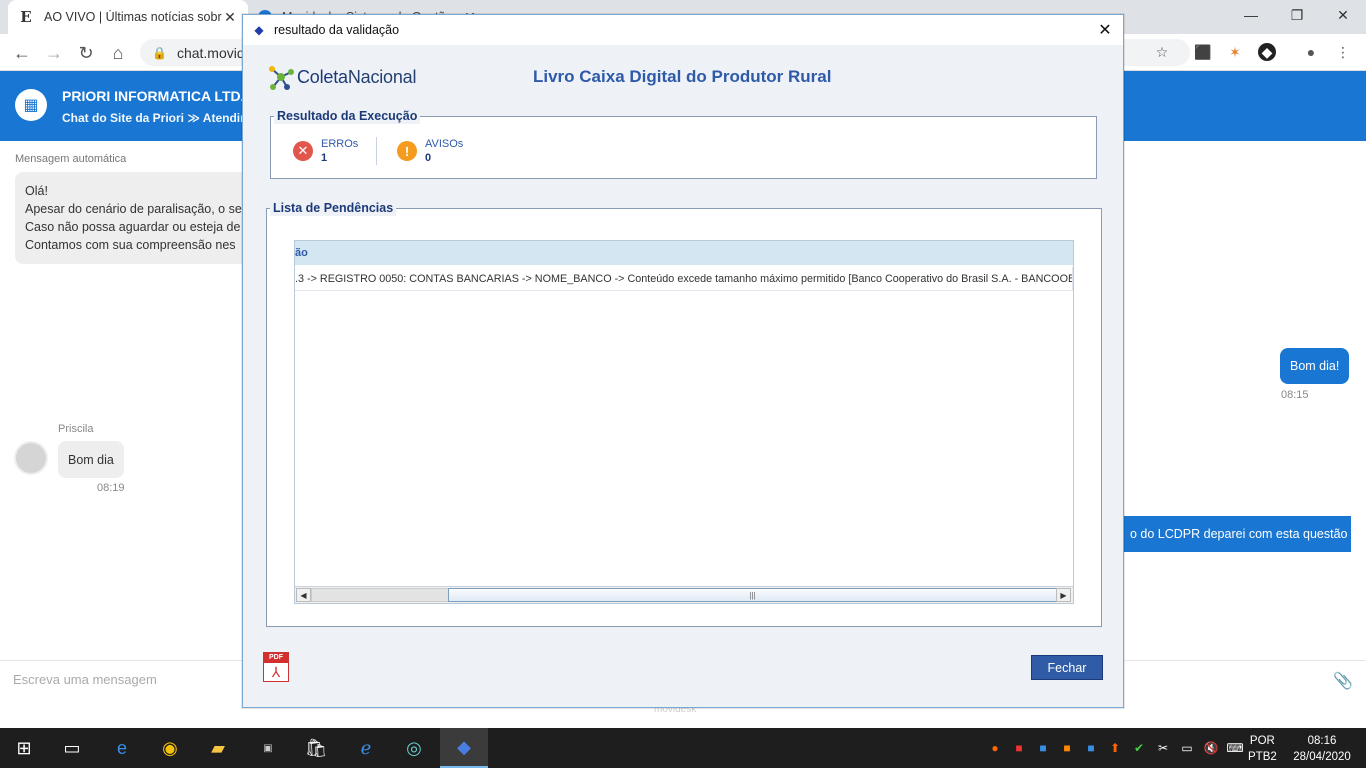  I want to click on acrobat-symbol-icon: ⅄, so click(276, 672).